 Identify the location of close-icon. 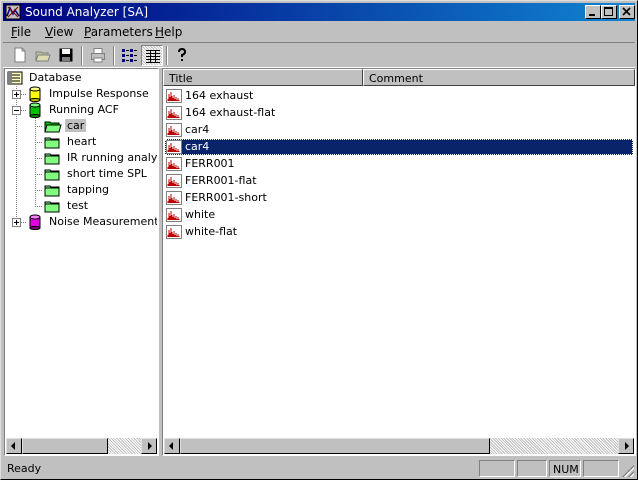
(626, 11).